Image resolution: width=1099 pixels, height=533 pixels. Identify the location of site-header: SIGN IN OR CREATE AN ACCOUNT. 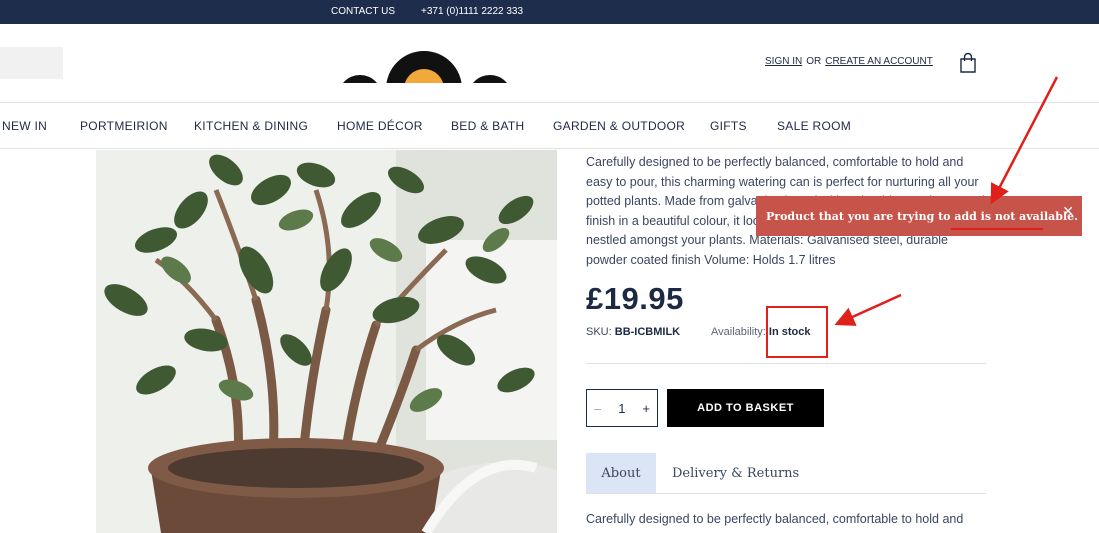
(549, 63).